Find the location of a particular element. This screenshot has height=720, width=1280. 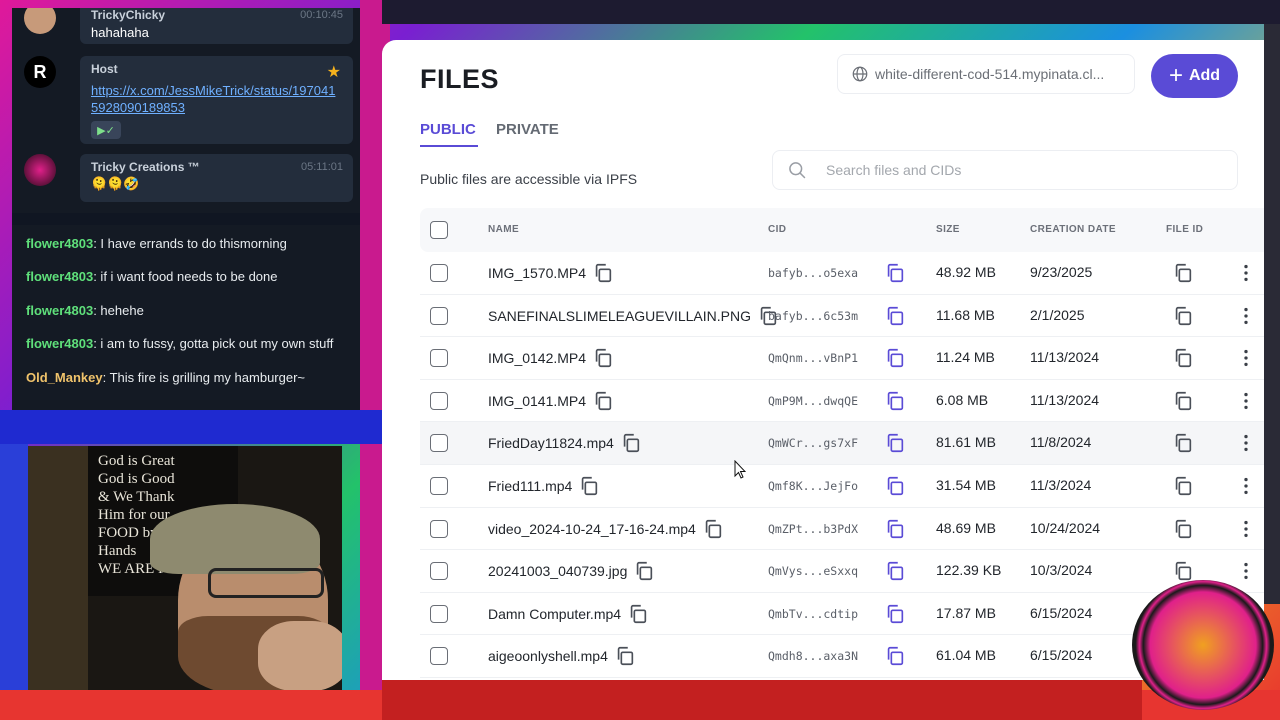

camo-cap is located at coordinates (235, 539).